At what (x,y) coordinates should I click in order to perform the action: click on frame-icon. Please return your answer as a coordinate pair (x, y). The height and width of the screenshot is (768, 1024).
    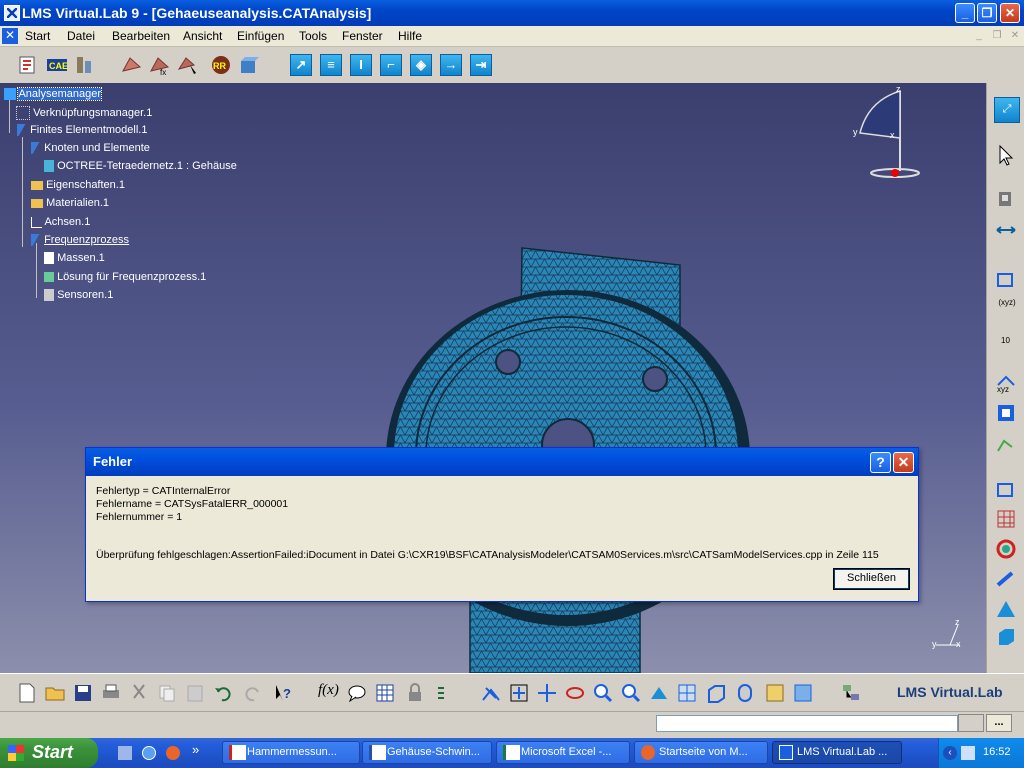
    Looking at the image, I should click on (1006, 413).